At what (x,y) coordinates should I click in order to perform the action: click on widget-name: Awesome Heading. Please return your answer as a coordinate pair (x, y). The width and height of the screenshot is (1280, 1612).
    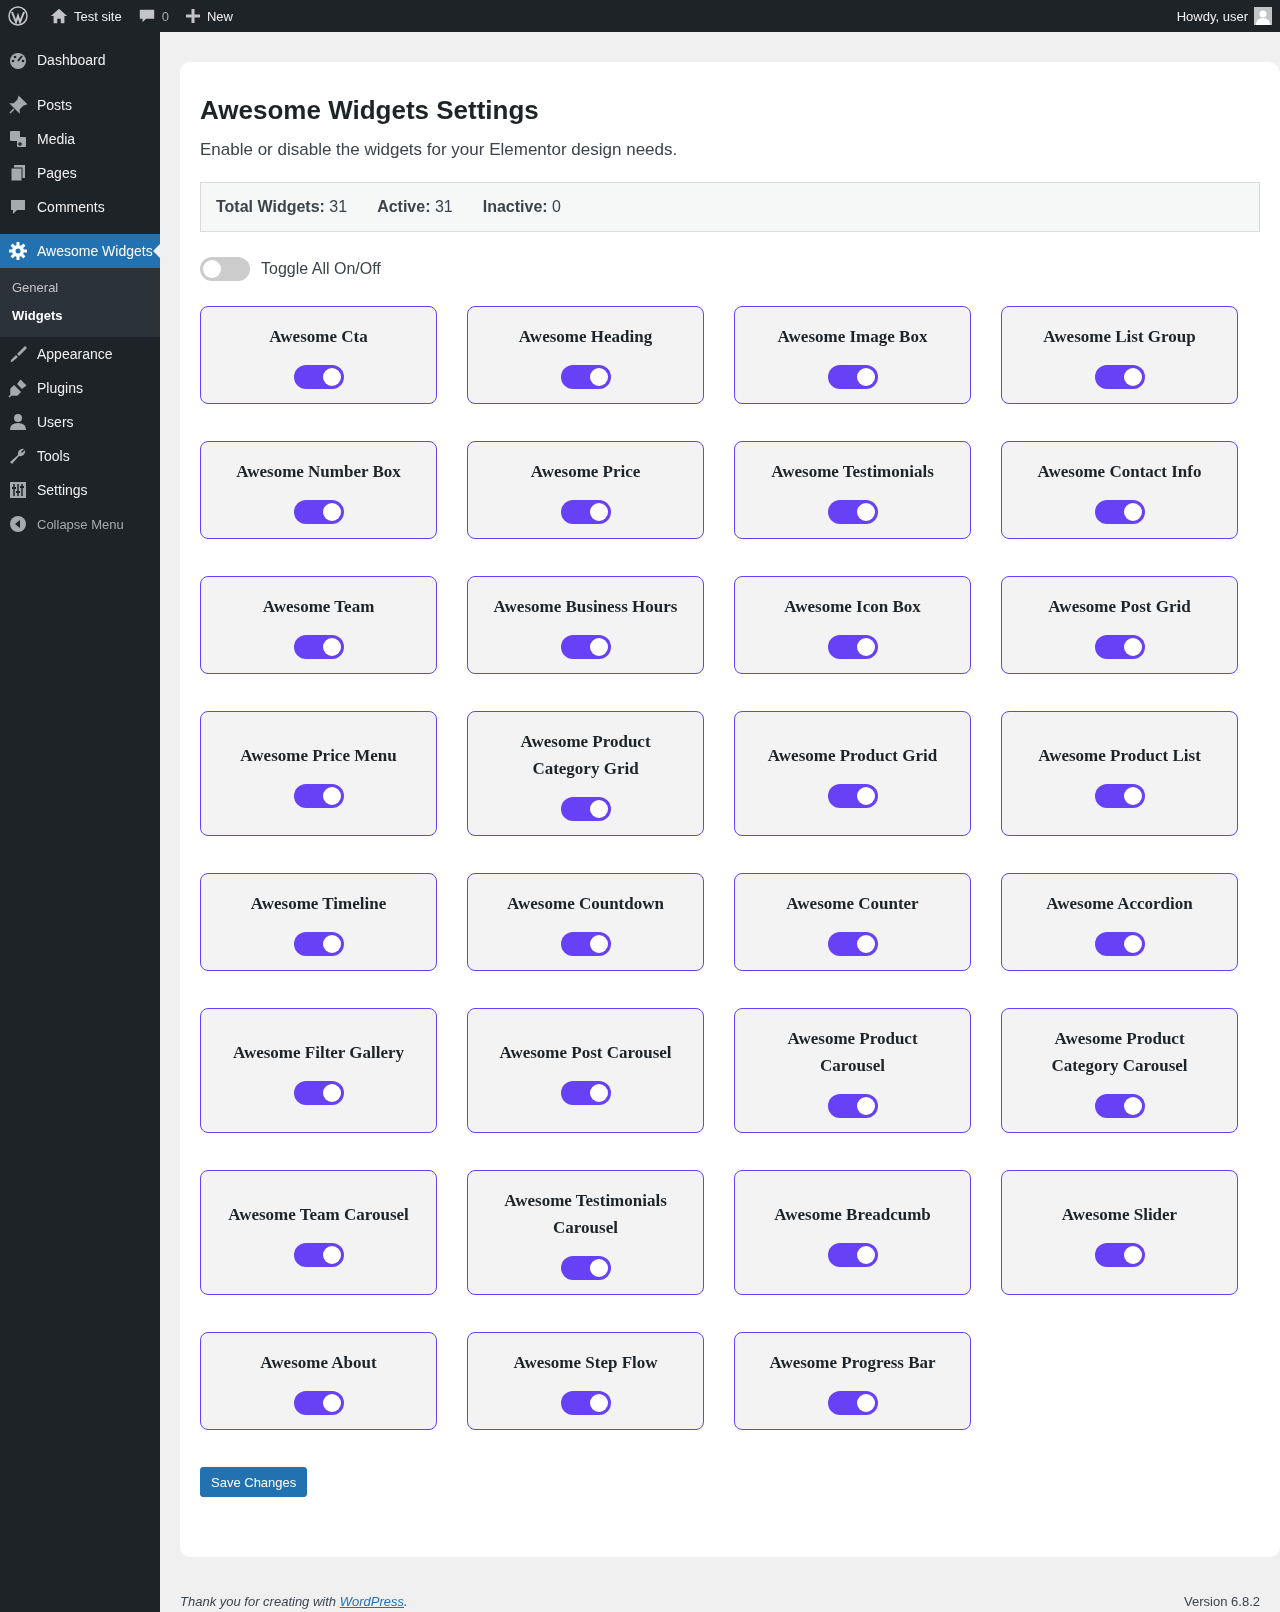
    Looking at the image, I should click on (585, 337).